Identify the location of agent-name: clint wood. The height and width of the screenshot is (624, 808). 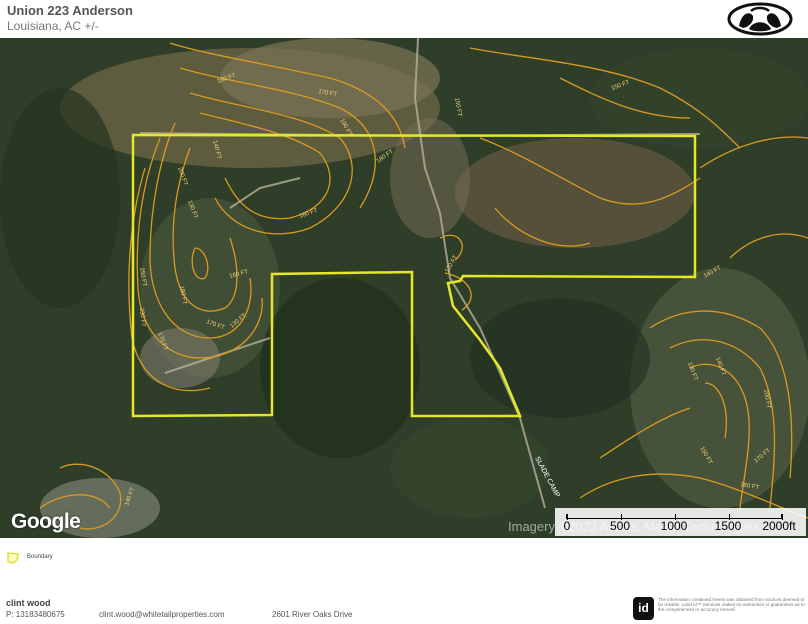
(28, 603).